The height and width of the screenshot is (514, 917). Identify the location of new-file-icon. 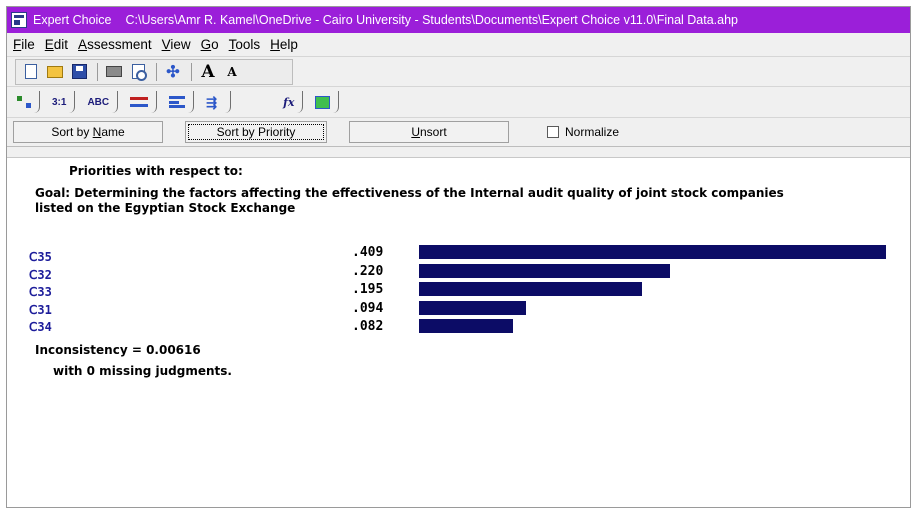
(31, 71).